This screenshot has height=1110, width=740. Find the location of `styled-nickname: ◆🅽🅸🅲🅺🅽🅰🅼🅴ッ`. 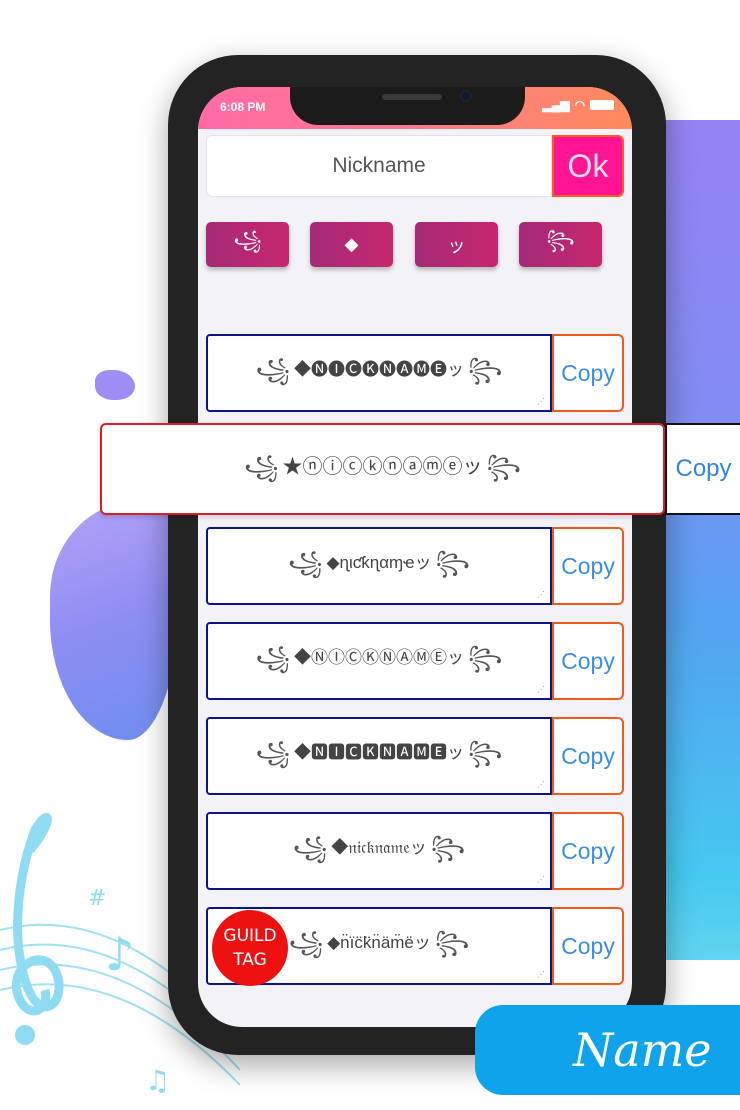

styled-nickname: ◆🅽🅸🅲🅺🅽🅰🅼🅴ッ is located at coordinates (379, 752).